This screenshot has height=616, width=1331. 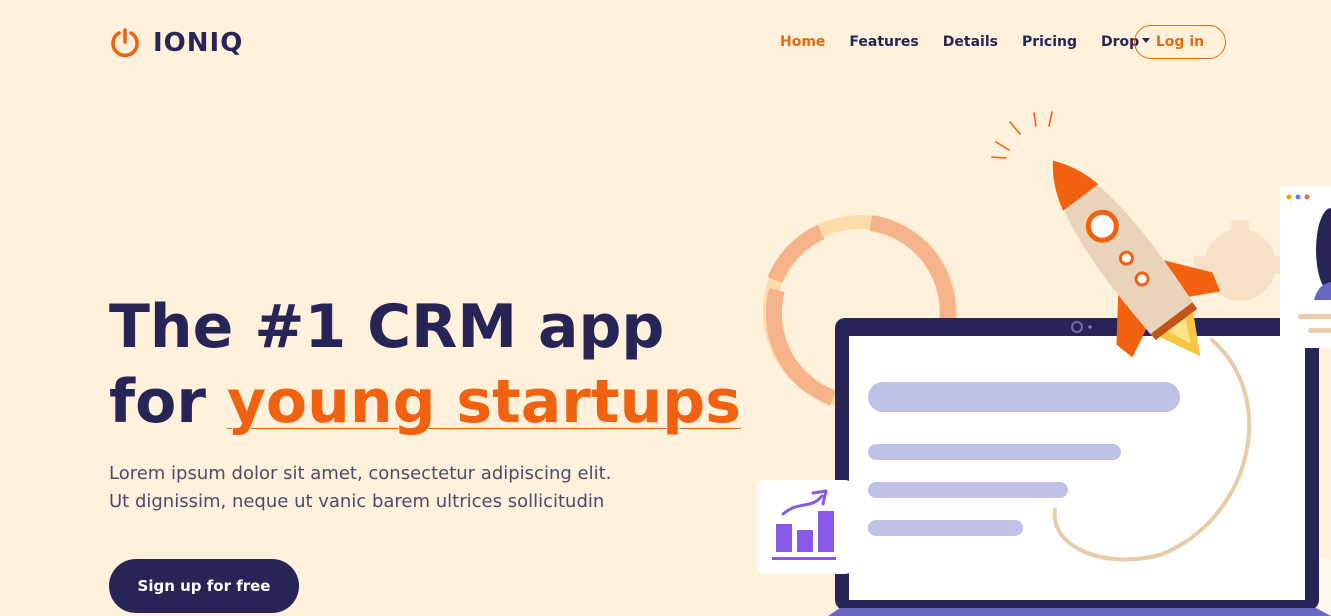 What do you see at coordinates (883, 42) in the screenshot?
I see `nav-item-features: Features` at bounding box center [883, 42].